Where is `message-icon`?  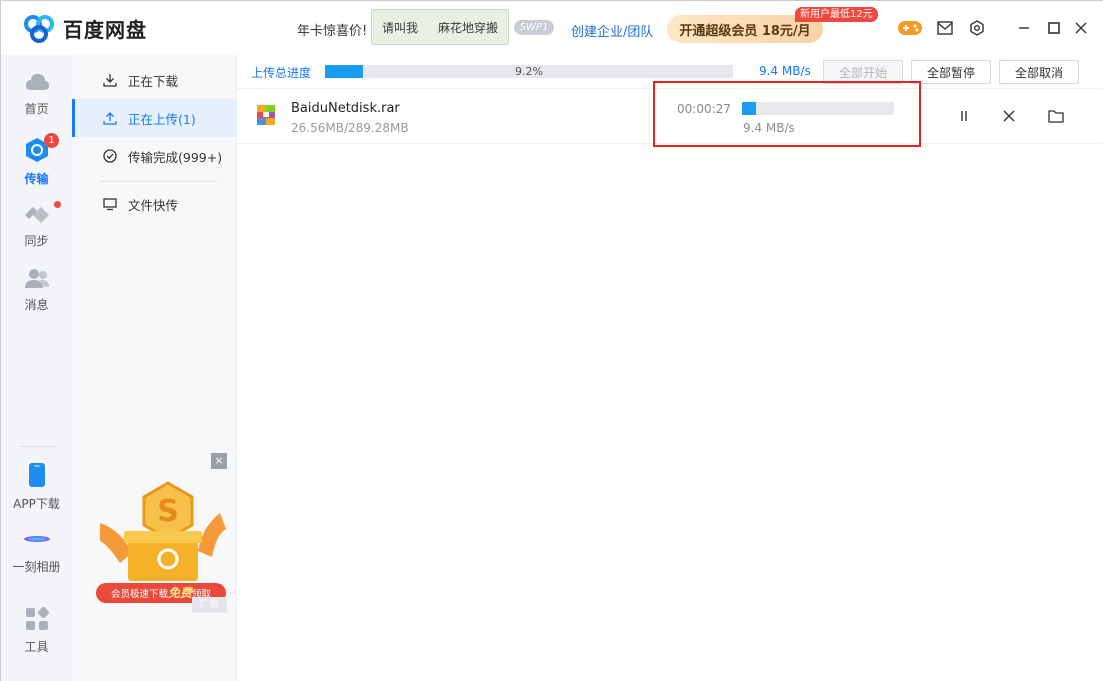 message-icon is located at coordinates (37, 279).